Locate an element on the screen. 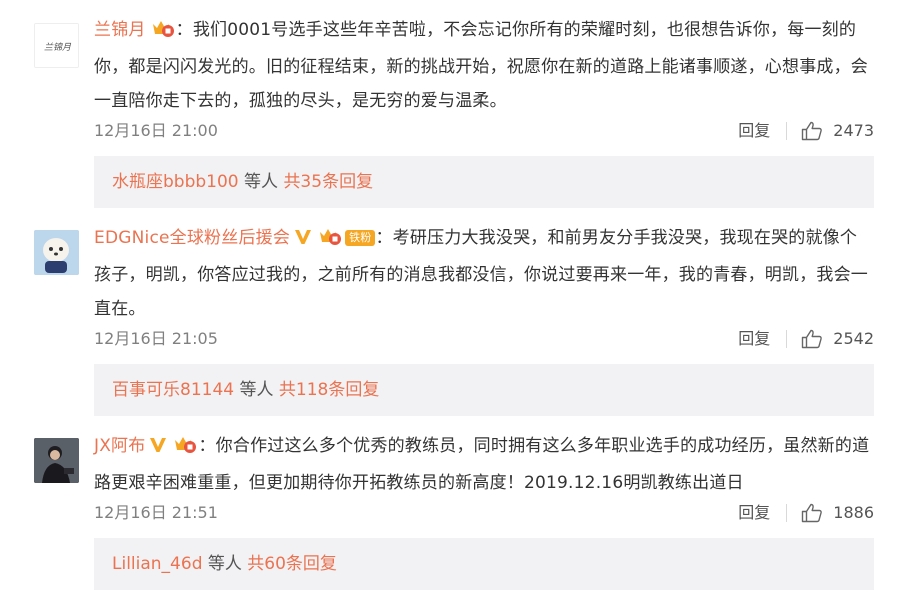 This screenshot has width=911, height=592. replies-summary: 百事可乐81144 等人 共118条回复 is located at coordinates (484, 390).